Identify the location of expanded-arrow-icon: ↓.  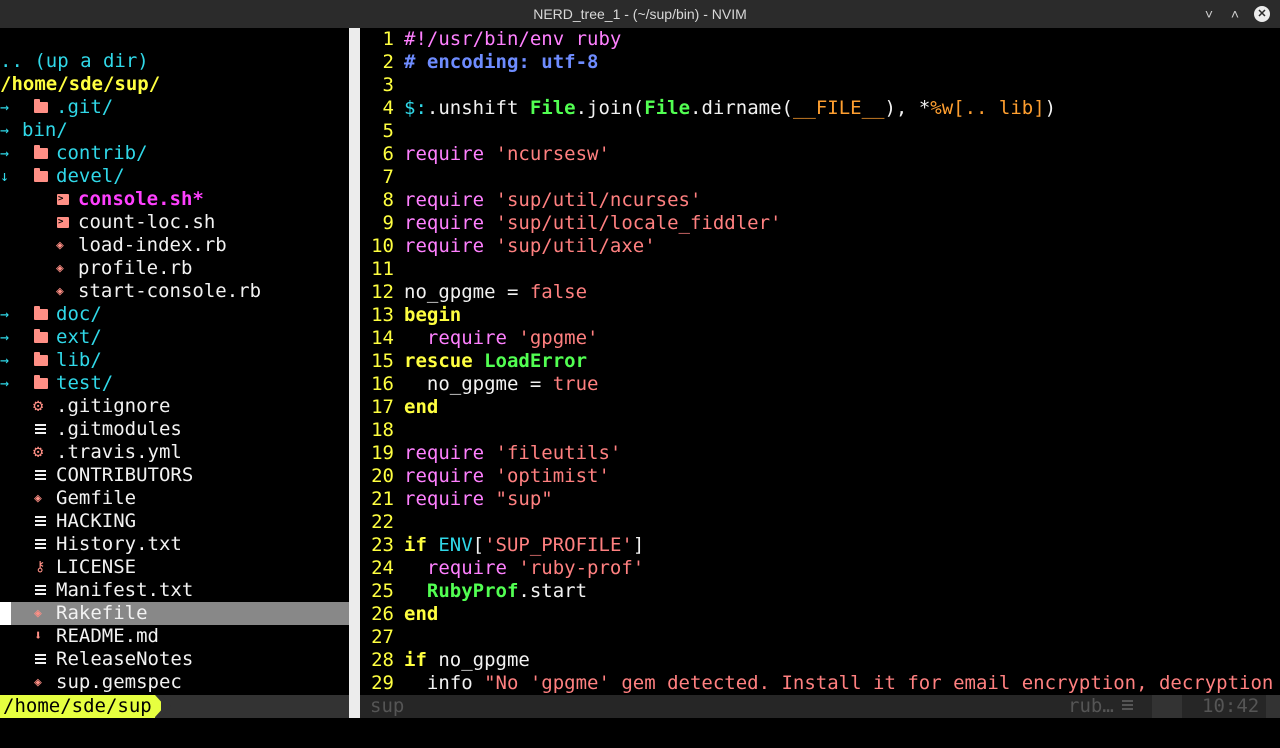
(7, 176).